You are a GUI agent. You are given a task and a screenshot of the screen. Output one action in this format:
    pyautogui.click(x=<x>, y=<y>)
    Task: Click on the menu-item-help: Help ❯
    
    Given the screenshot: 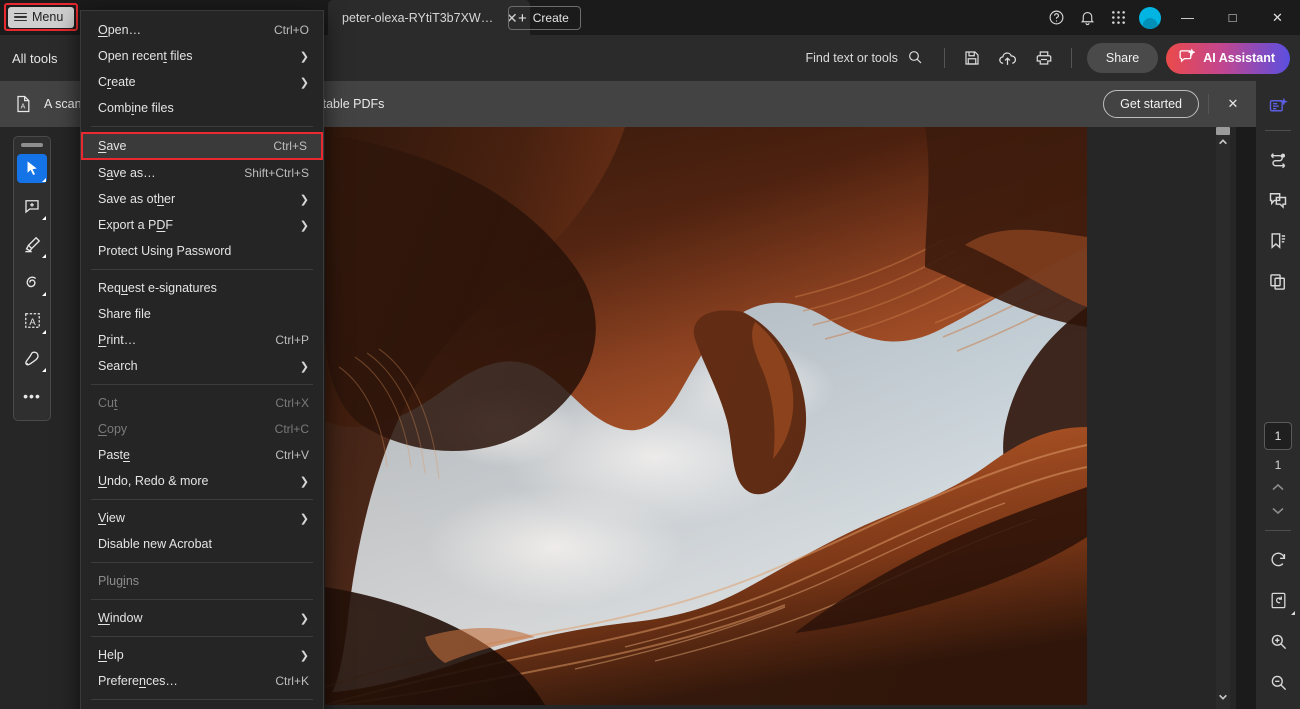 What is the action you would take?
    pyautogui.click(x=202, y=655)
    